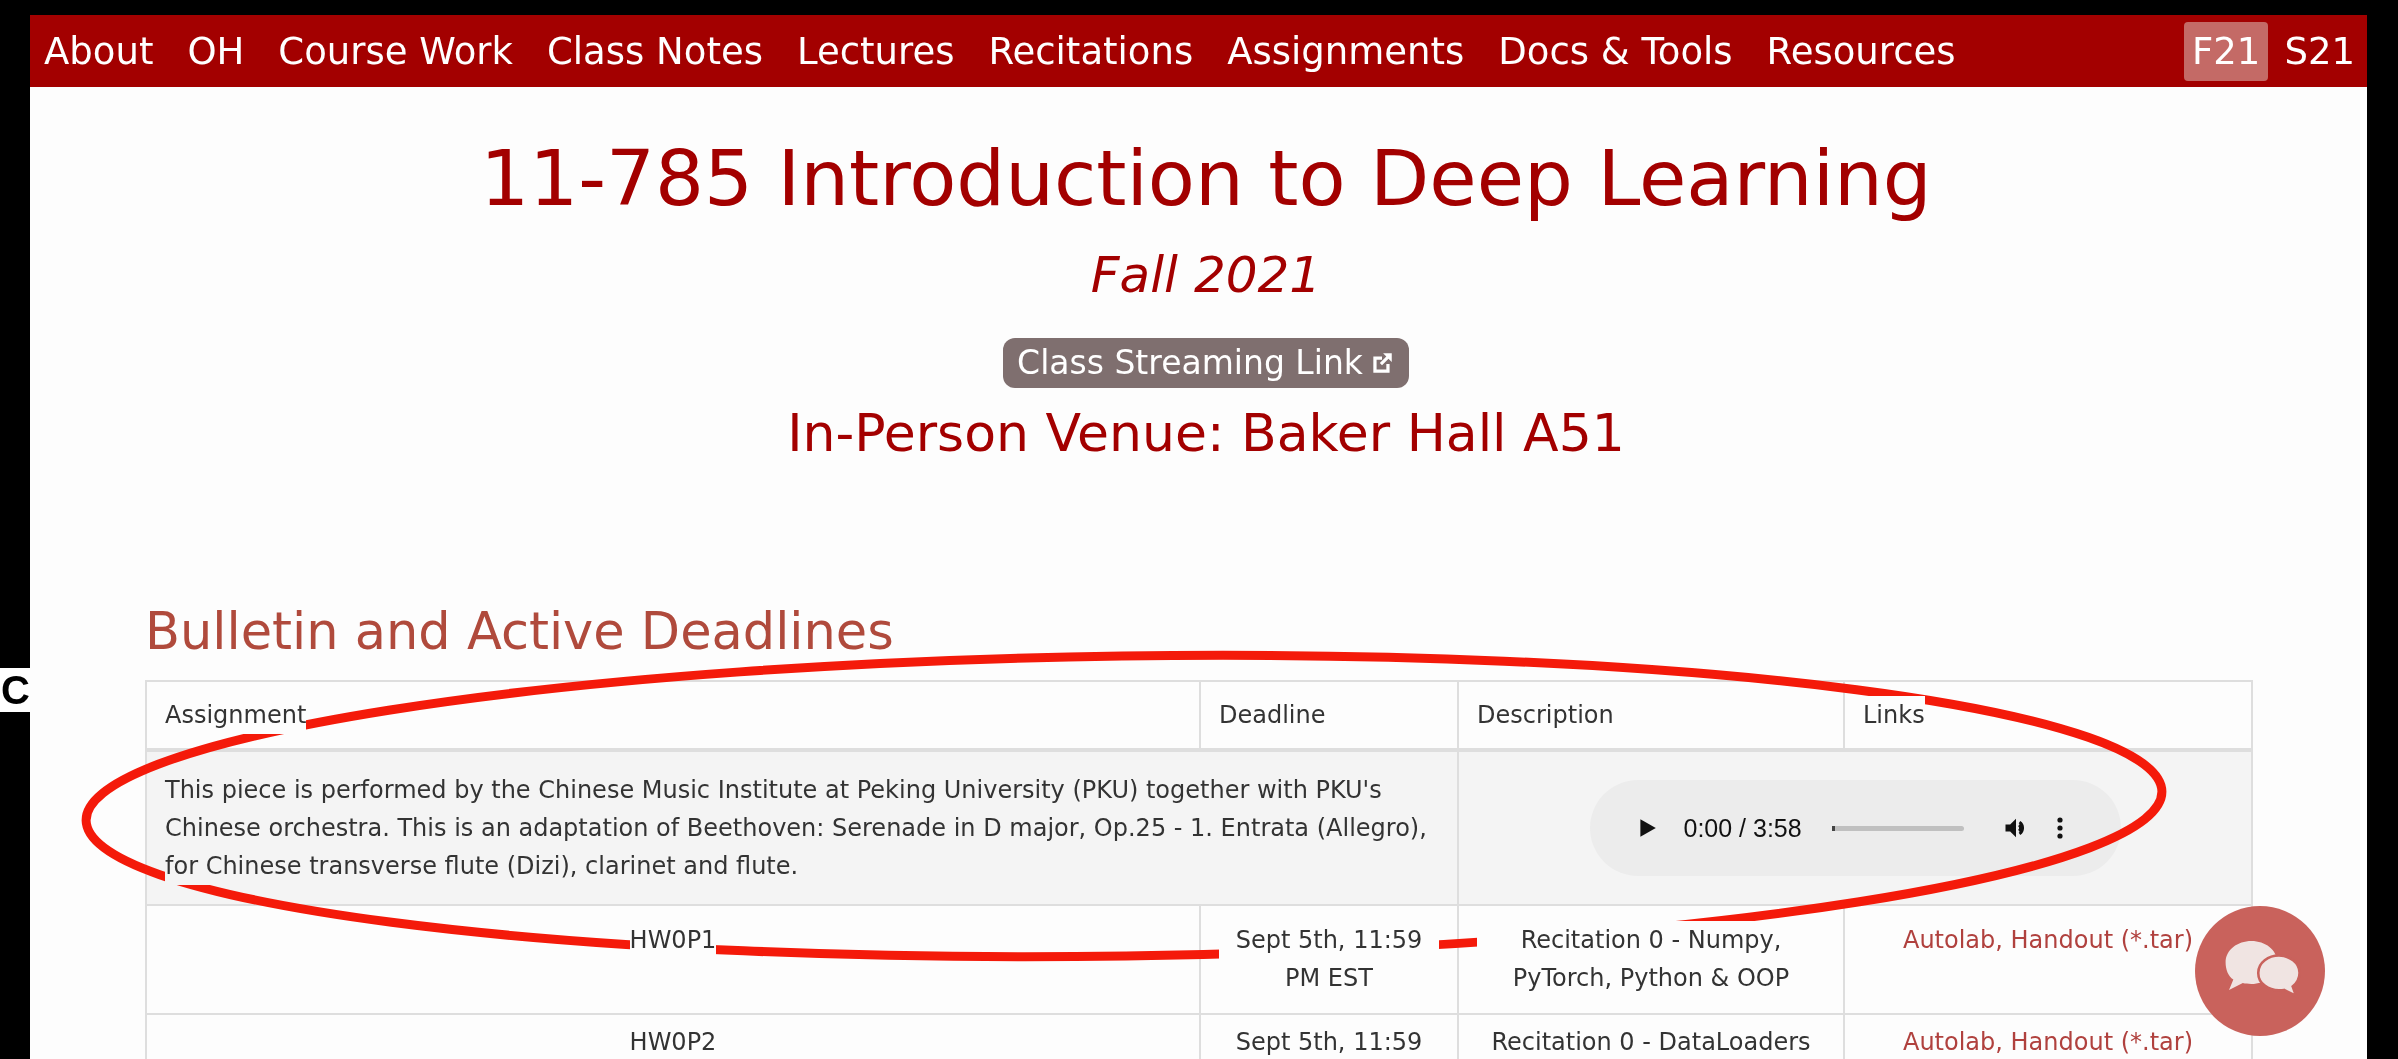  Describe the element at coordinates (2319, 51) in the screenshot. I see `semester-tab: S21` at that location.